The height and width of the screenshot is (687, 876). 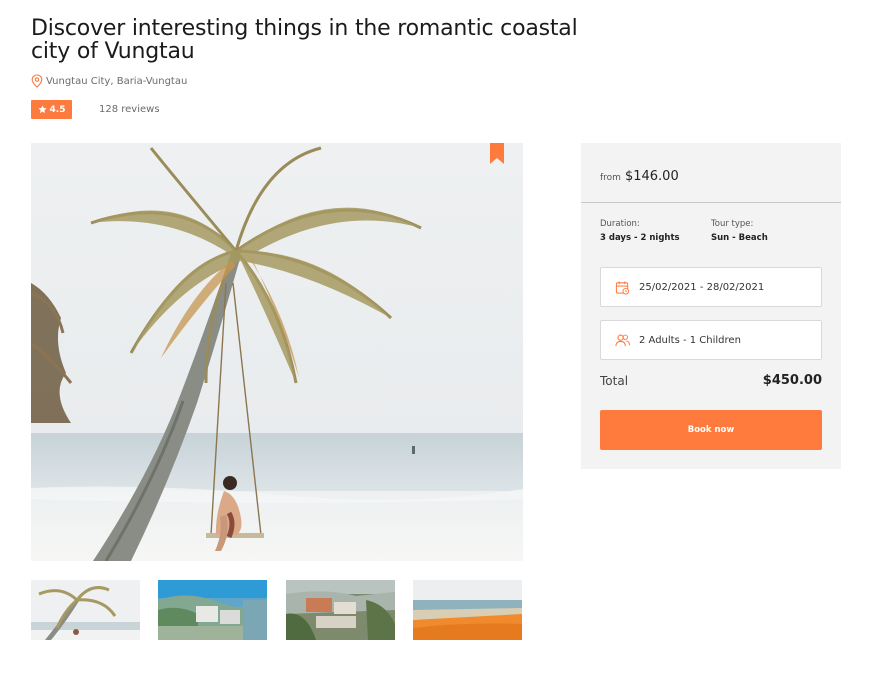 I want to click on duration-value: 3 days - 2 nights, so click(x=640, y=238).